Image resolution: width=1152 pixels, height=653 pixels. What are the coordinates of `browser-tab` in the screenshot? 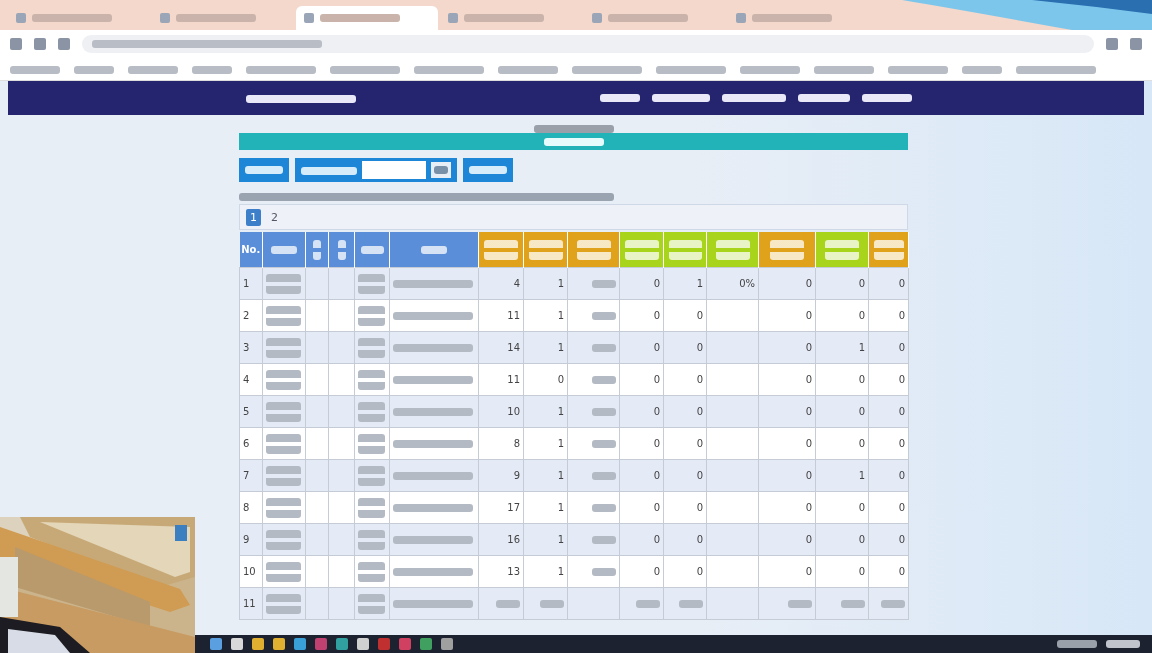 It's located at (367, 18).